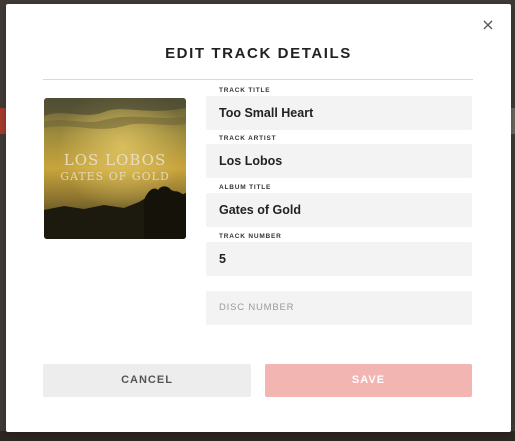  What do you see at coordinates (339, 259) in the screenshot?
I see `track-number-field: 5` at bounding box center [339, 259].